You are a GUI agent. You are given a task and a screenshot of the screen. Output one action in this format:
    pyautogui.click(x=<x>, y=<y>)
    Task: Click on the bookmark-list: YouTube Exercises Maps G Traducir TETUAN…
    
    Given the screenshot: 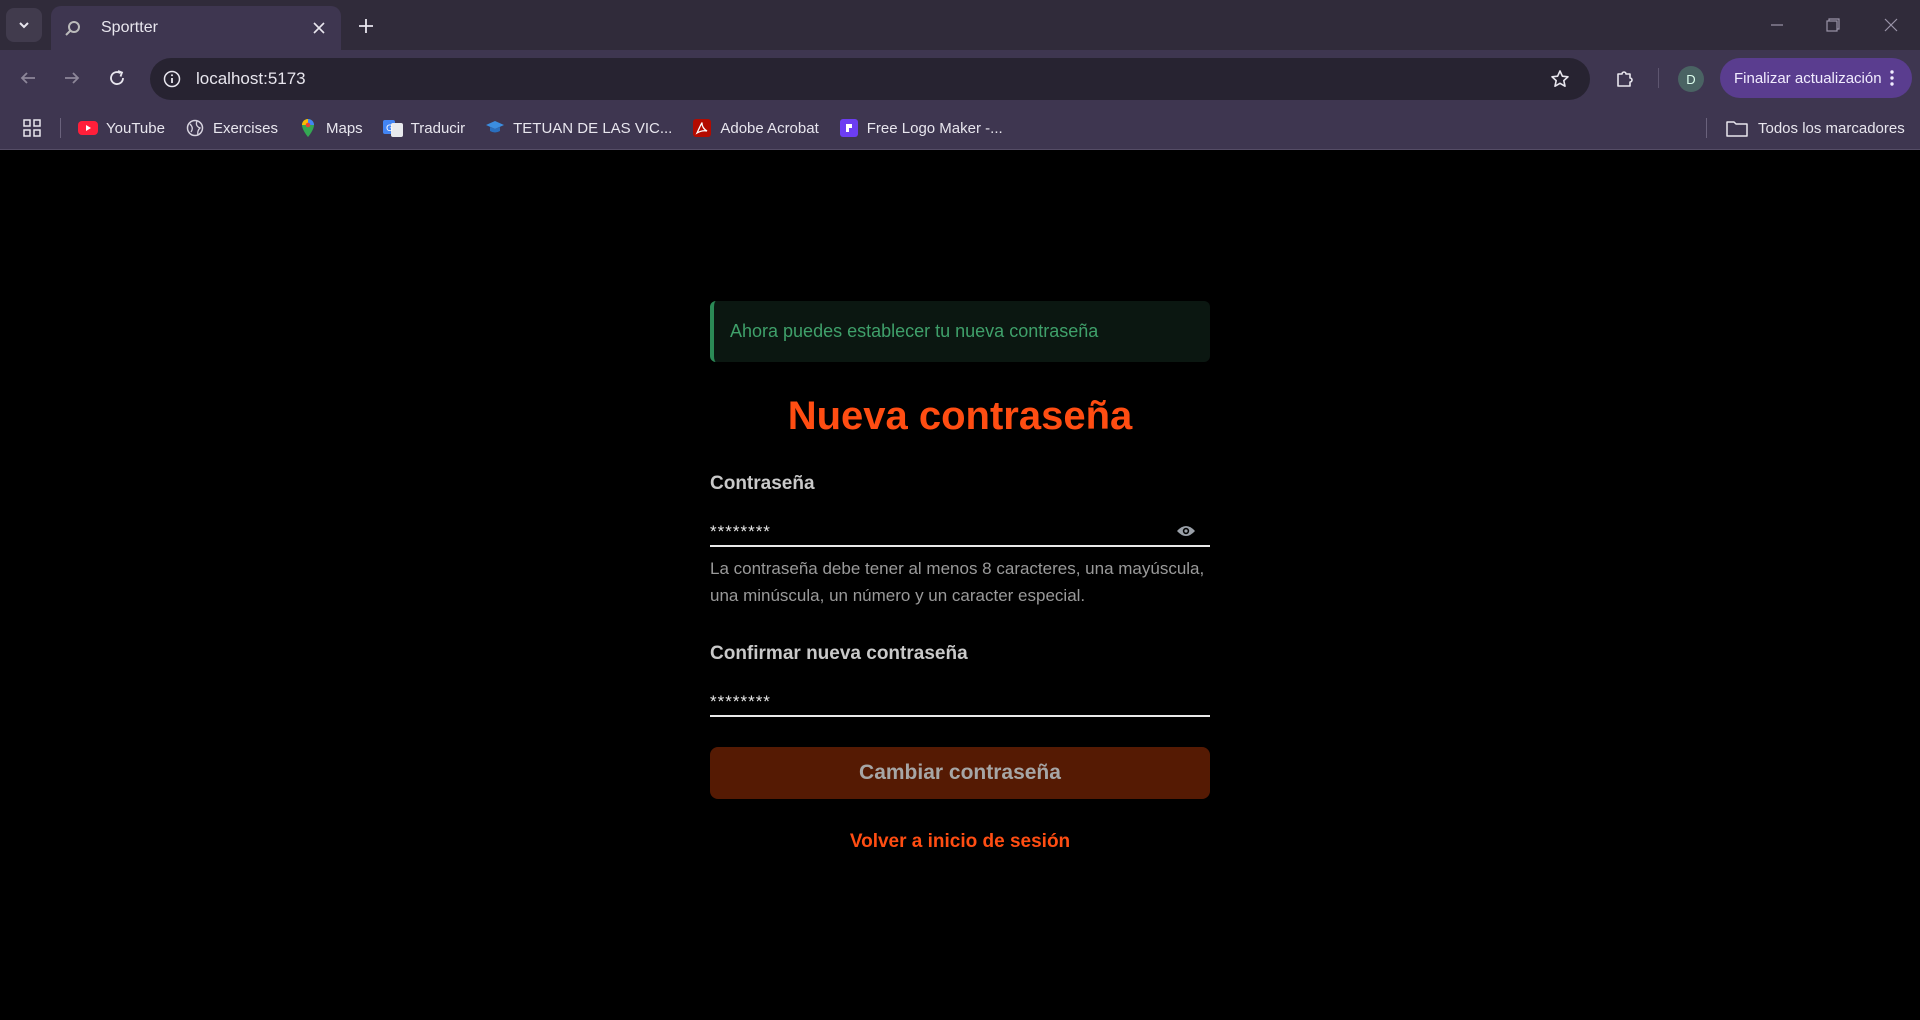 What is the action you would take?
    pyautogui.click(x=550, y=128)
    